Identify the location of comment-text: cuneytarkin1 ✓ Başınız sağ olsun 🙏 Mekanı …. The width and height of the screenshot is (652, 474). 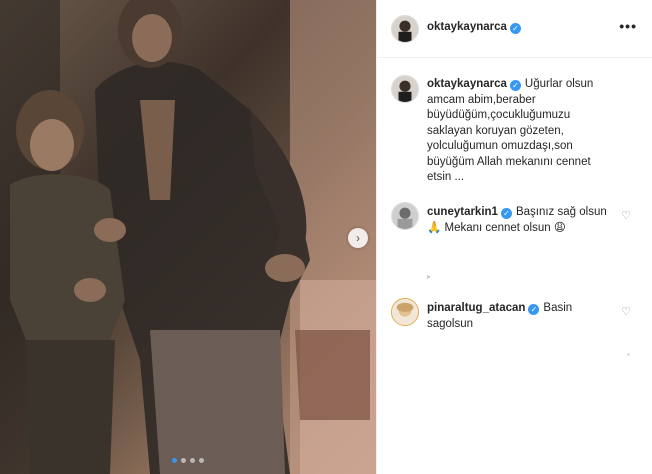
(522, 220).